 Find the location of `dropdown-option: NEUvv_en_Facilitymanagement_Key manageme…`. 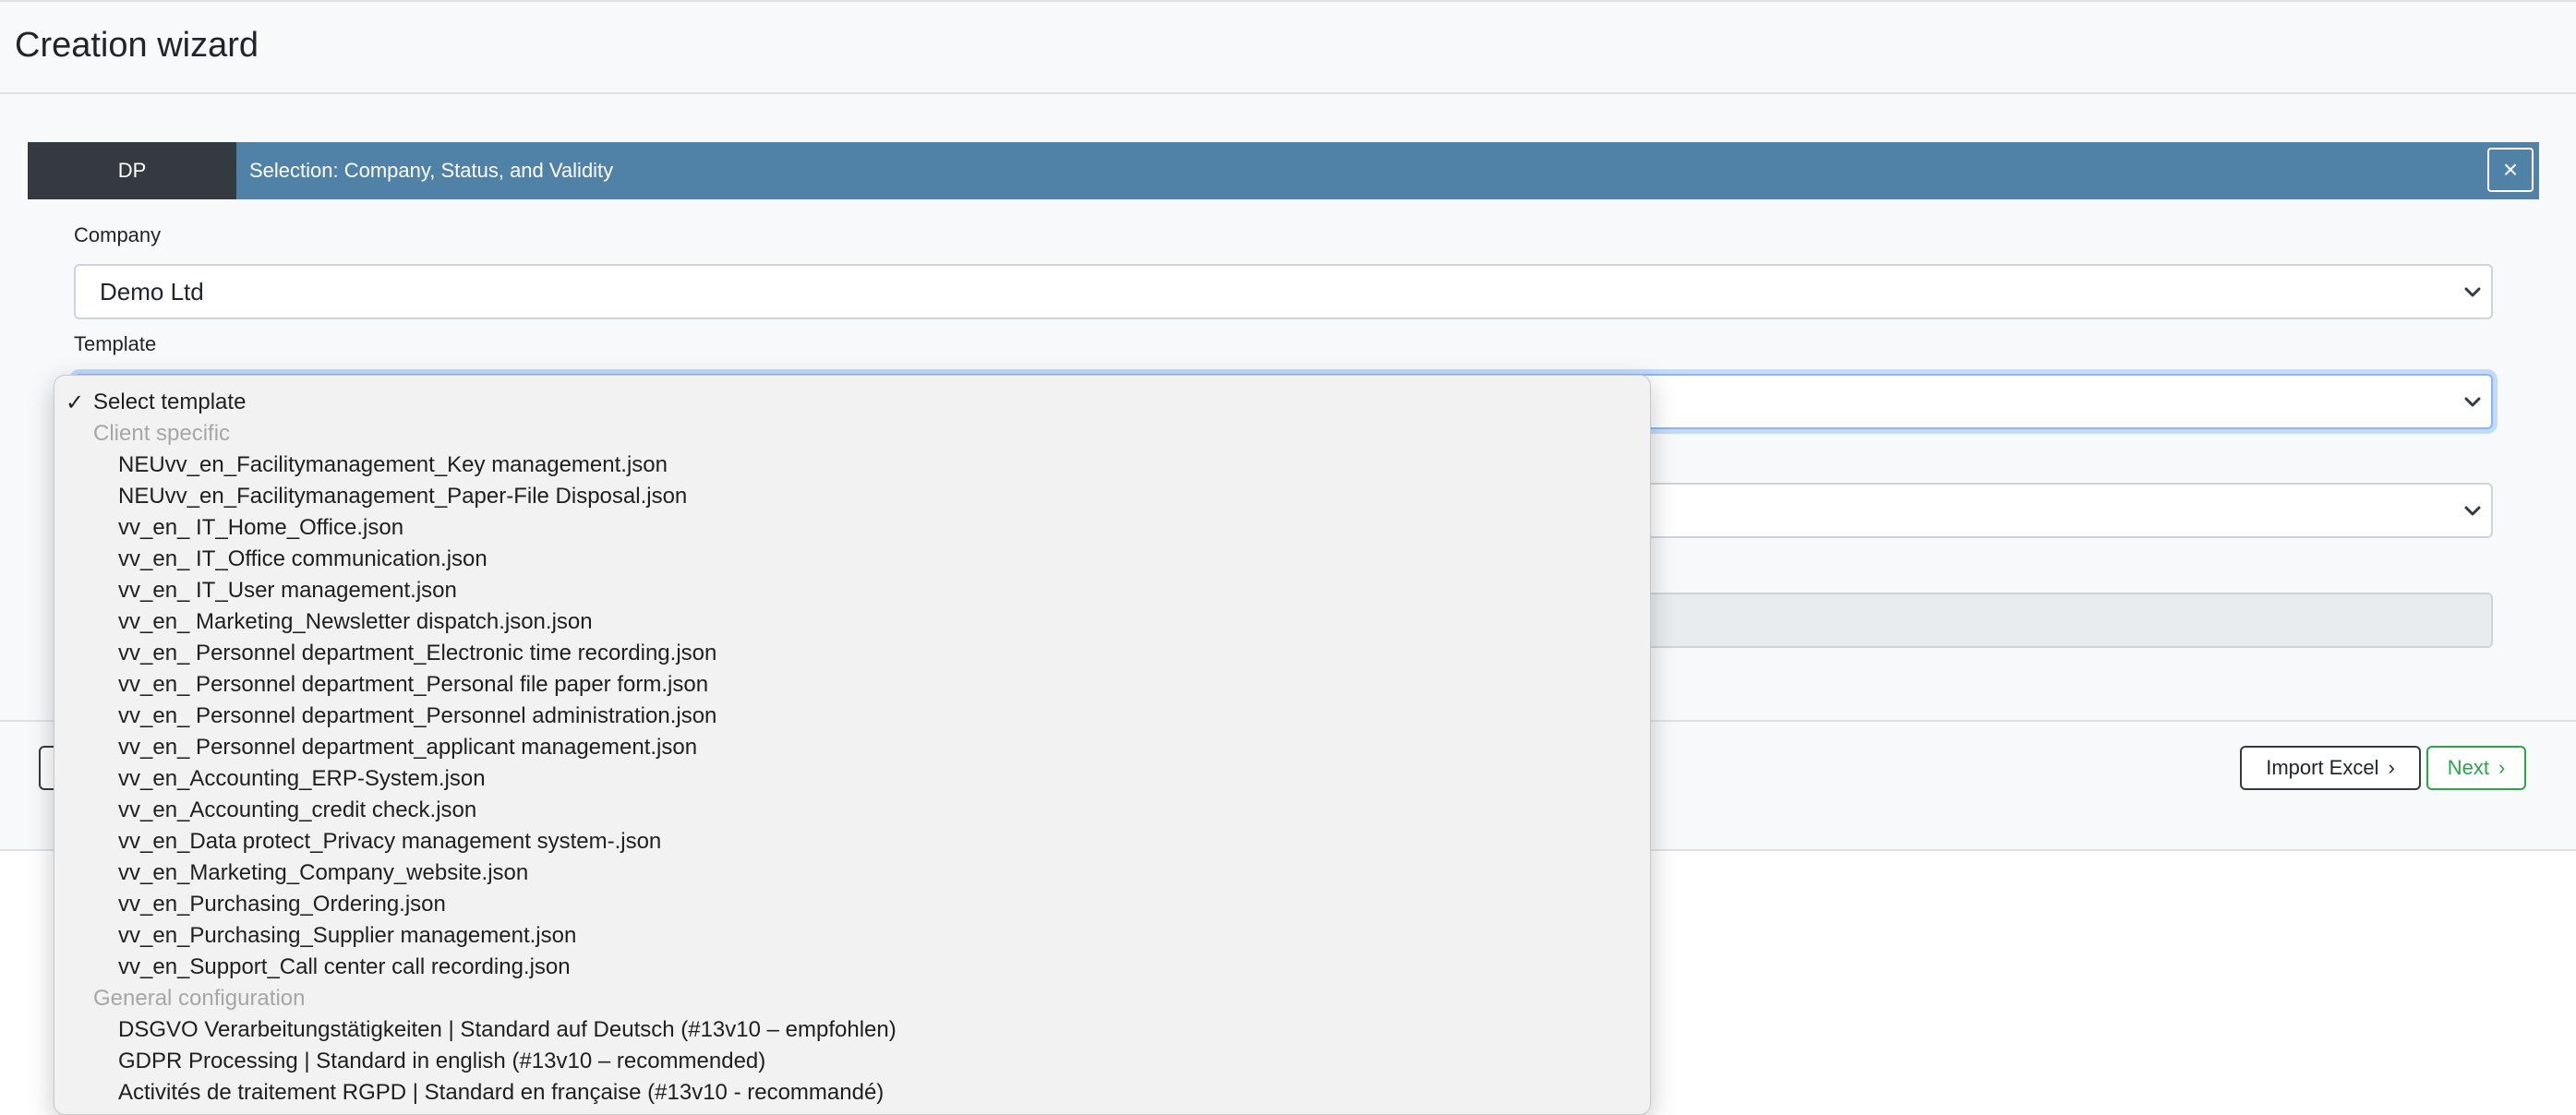

dropdown-option: NEUvv_en_Facilitymanagement_Key manageme… is located at coordinates (852, 465).